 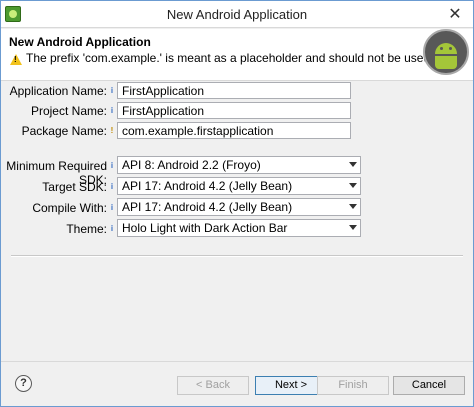 I want to click on target-sdk-label: Target SDK:, so click(x=74, y=187).